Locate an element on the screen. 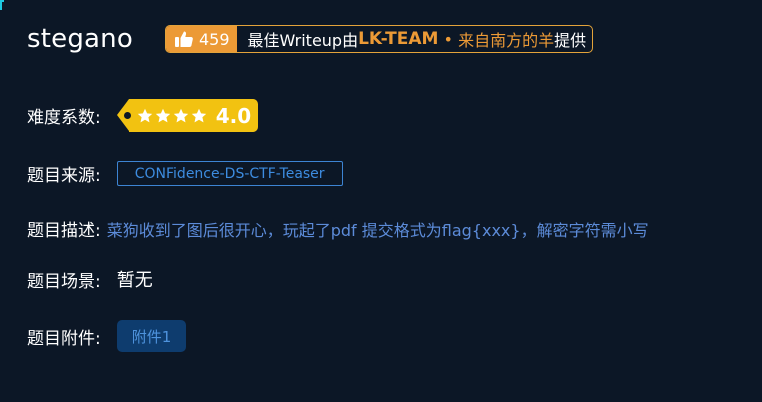 The width and height of the screenshot is (762, 402). challenge-title: stegano is located at coordinates (80, 39).